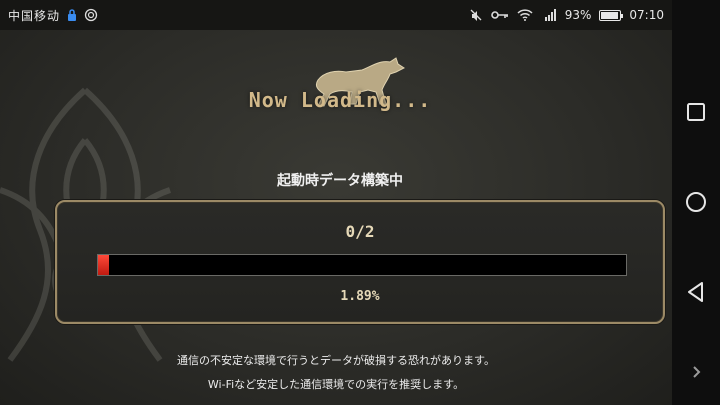  What do you see at coordinates (91, 15) in the screenshot?
I see `sync-icon` at bounding box center [91, 15].